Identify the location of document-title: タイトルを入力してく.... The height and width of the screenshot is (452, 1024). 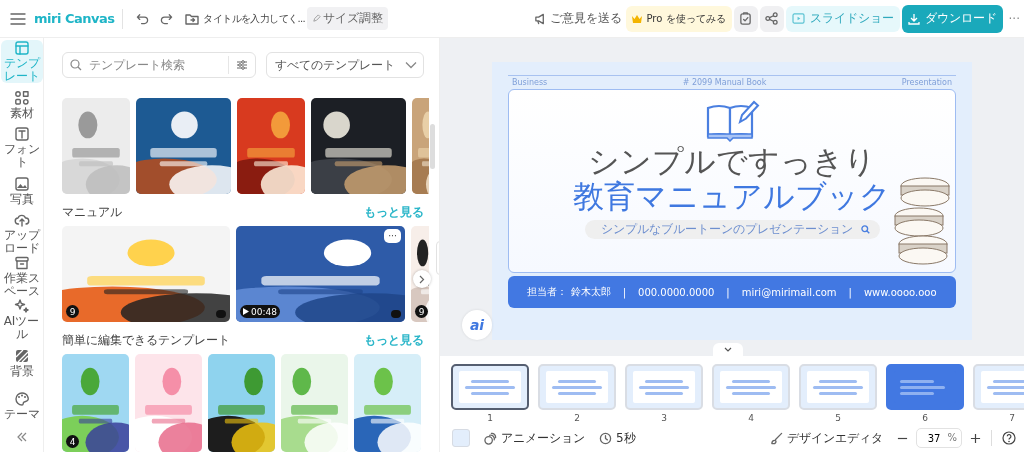
(254, 18).